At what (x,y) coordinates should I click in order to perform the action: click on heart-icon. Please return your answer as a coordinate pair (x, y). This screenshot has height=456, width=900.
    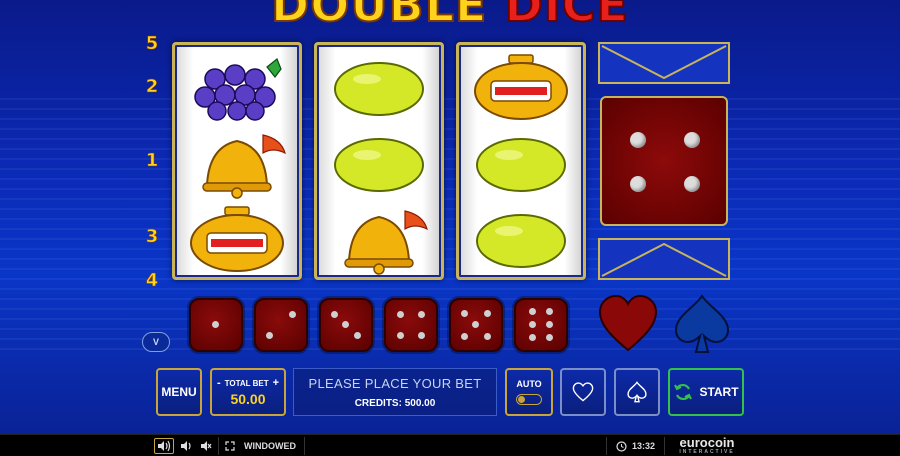
    Looking at the image, I should click on (628, 323).